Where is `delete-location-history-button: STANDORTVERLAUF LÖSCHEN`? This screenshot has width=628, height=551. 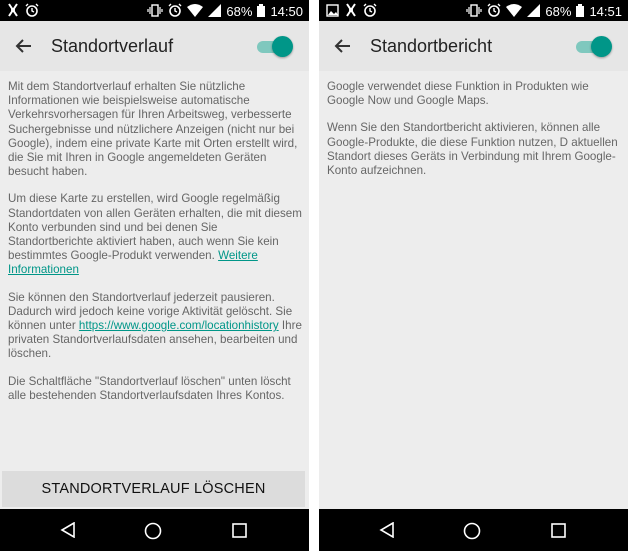
delete-location-history-button: STANDORTVERLAUF LÖSCHEN is located at coordinates (153, 489).